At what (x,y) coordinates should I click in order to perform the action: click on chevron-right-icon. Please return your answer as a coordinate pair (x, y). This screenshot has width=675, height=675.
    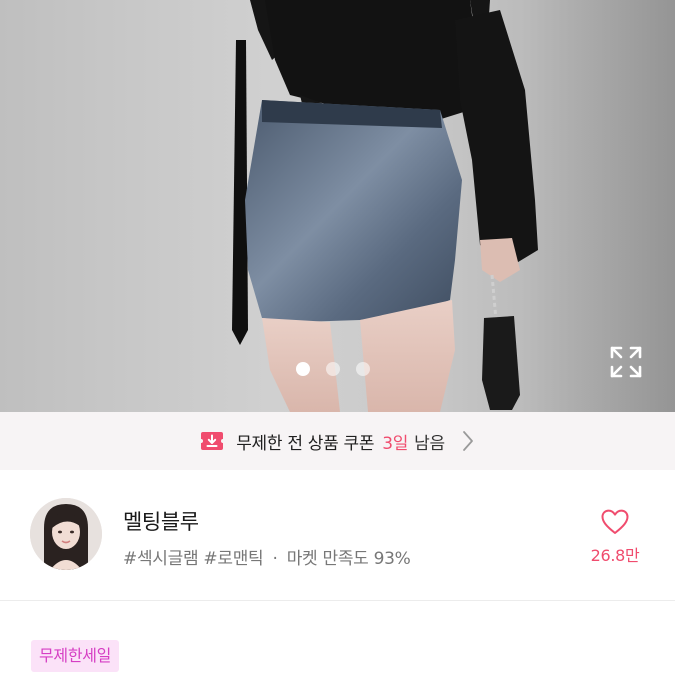
    Looking at the image, I should click on (467, 441).